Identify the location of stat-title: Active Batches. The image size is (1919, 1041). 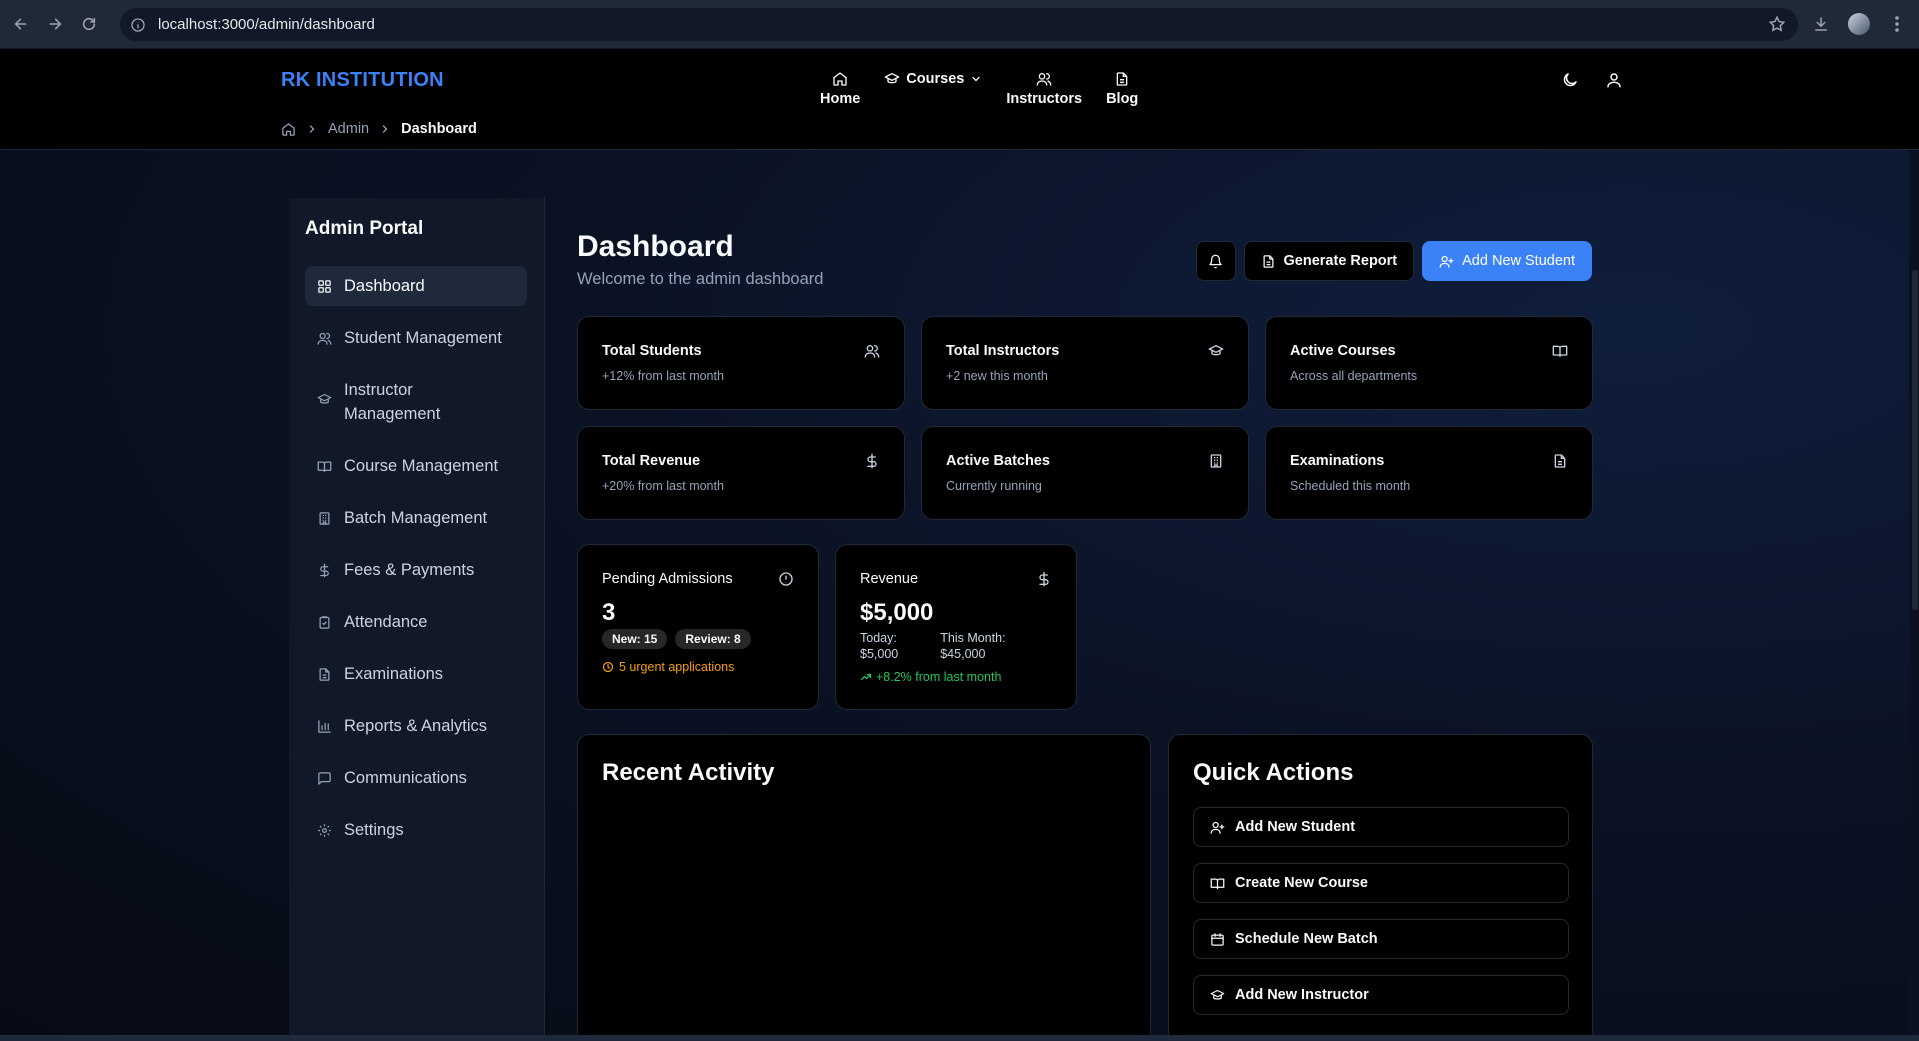
(998, 461).